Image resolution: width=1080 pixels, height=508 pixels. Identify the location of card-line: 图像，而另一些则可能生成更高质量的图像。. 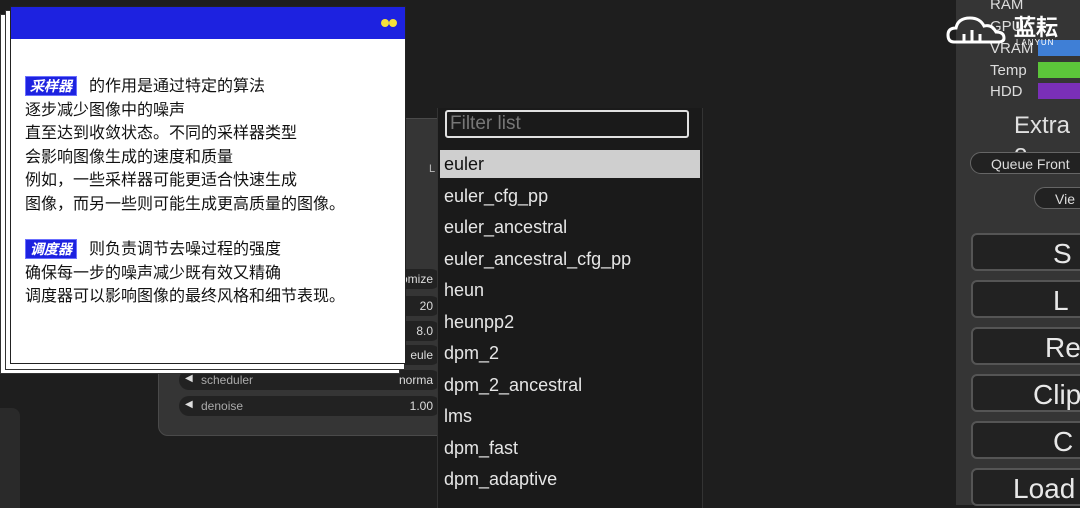
(185, 204).